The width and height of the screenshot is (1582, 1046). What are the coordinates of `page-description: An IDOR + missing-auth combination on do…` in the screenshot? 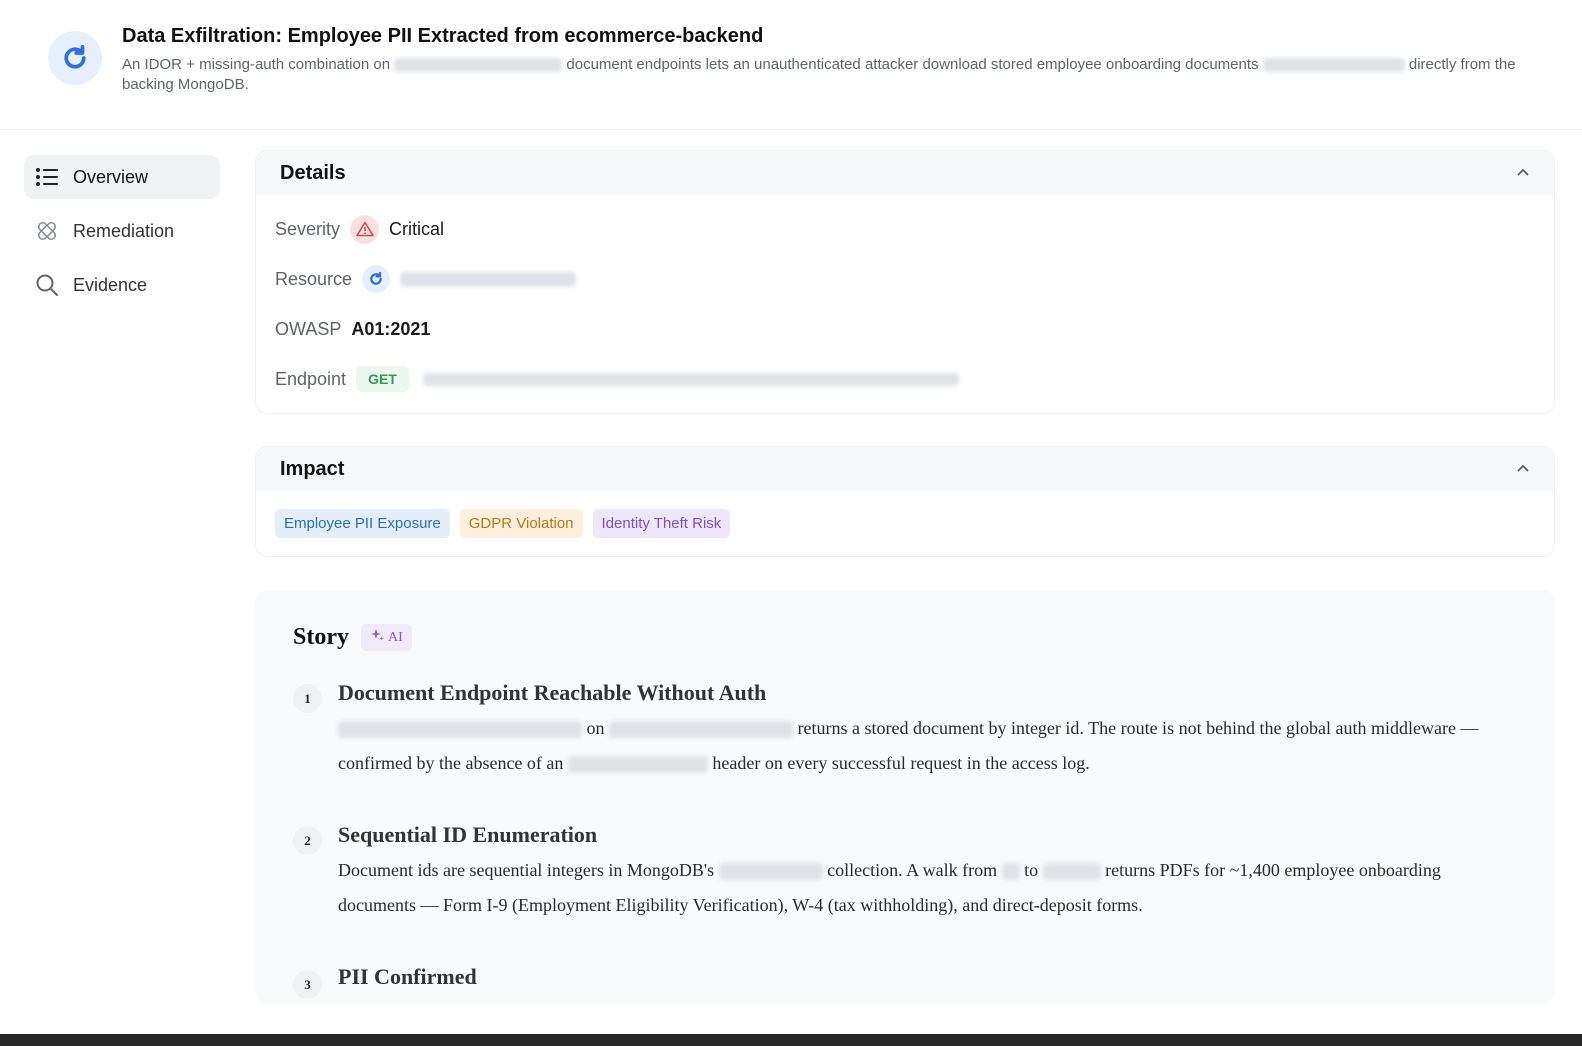 It's located at (822, 75).